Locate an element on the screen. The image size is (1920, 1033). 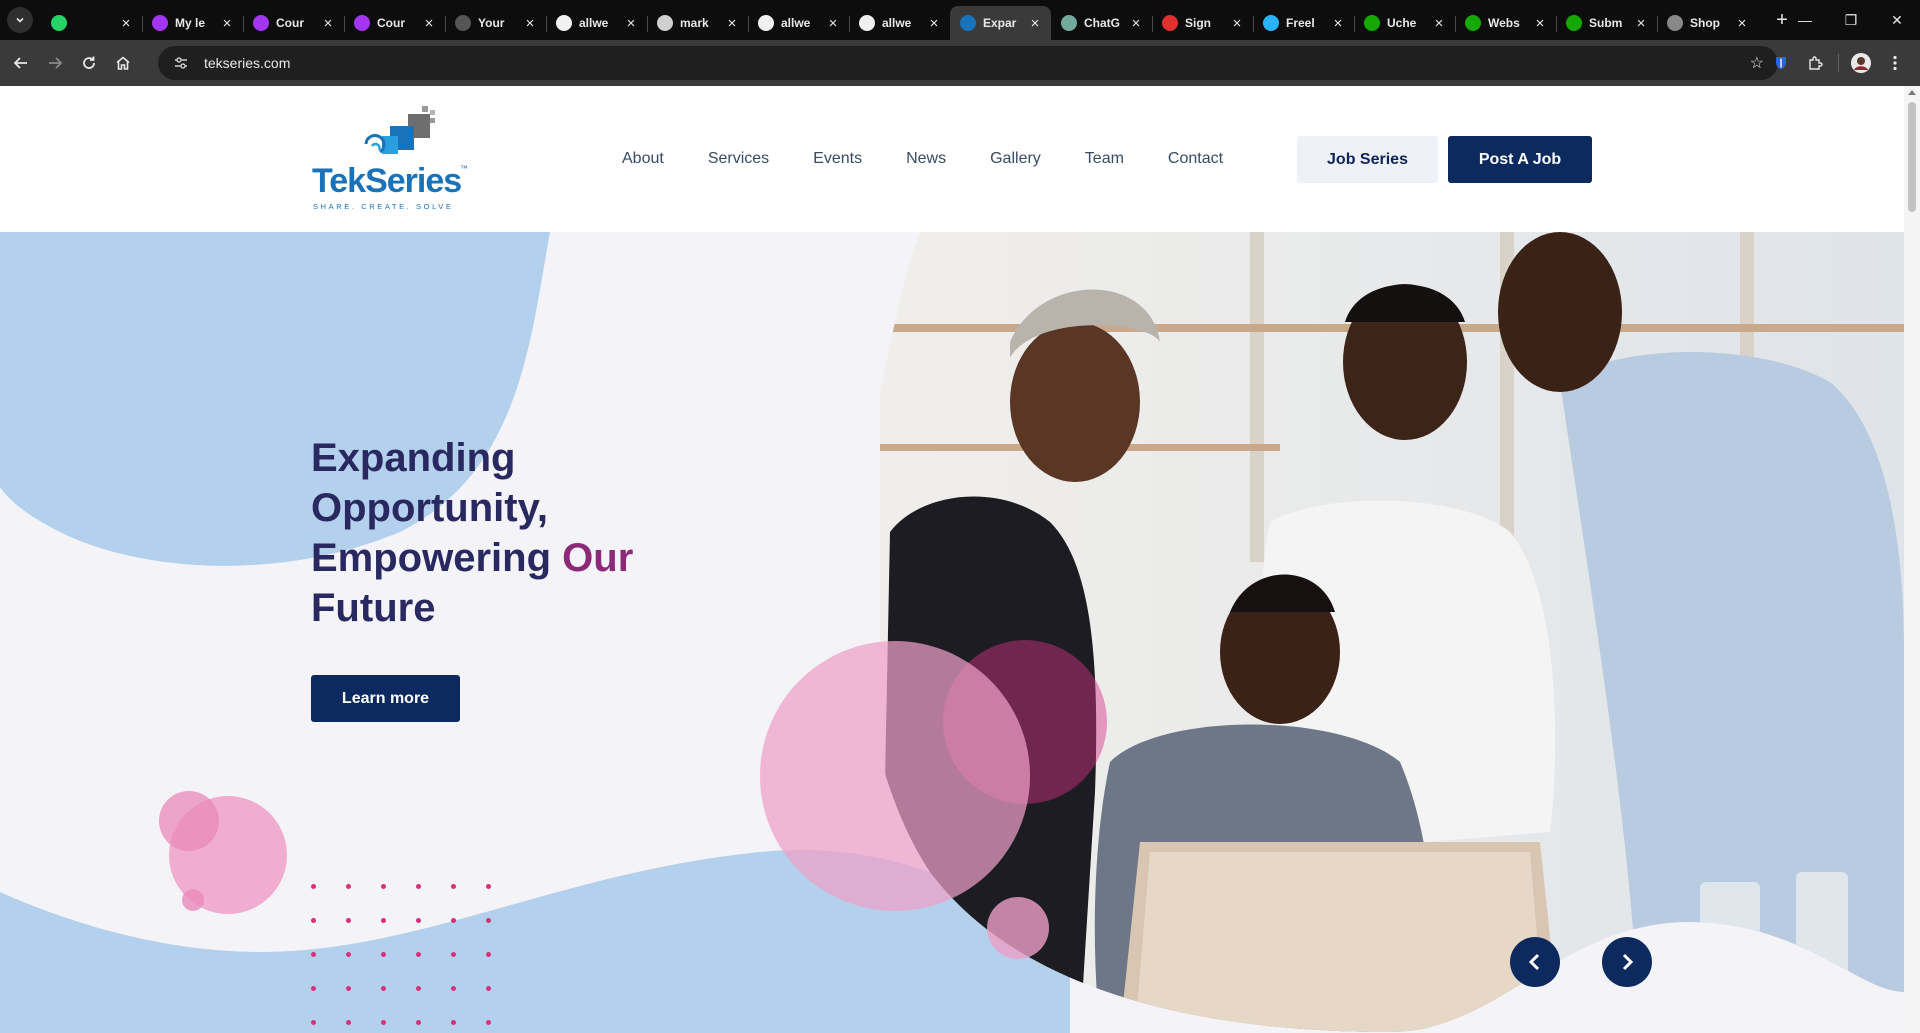
browser-tab: Webs × is located at coordinates (1505, 23).